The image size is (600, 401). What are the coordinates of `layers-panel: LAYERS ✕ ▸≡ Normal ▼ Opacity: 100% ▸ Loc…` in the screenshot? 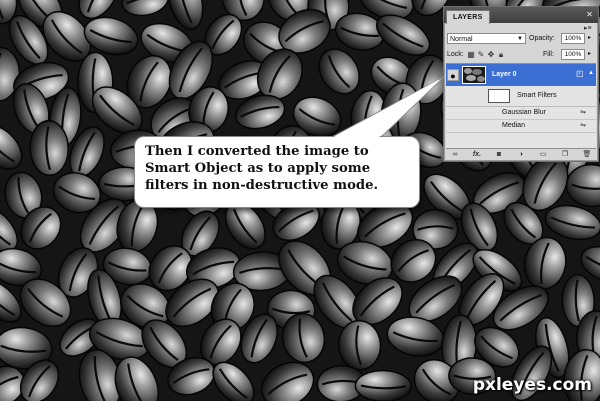 It's located at (521, 84).